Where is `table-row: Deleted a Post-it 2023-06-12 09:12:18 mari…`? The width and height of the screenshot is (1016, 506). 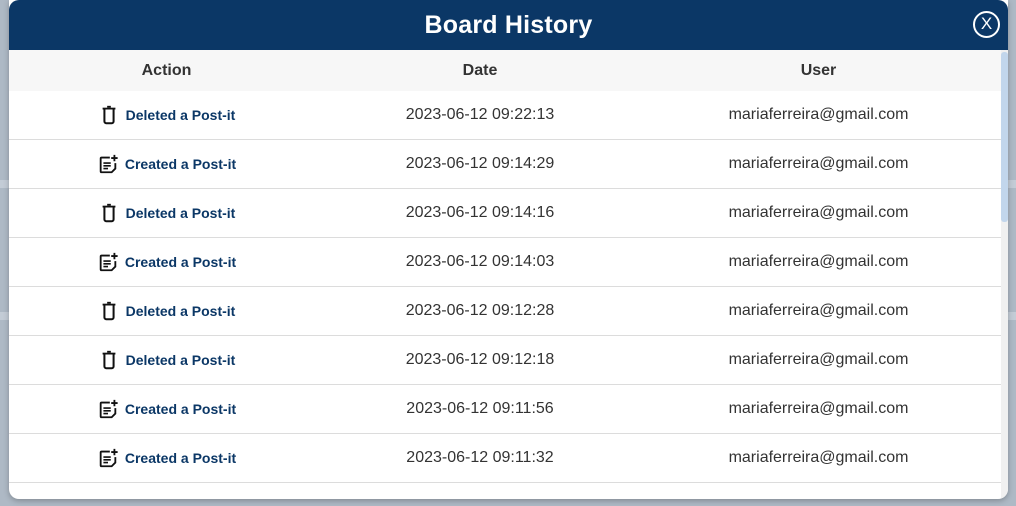 table-row: Deleted a Post-it 2023-06-12 09:12:18 mari… is located at coordinates (505, 360).